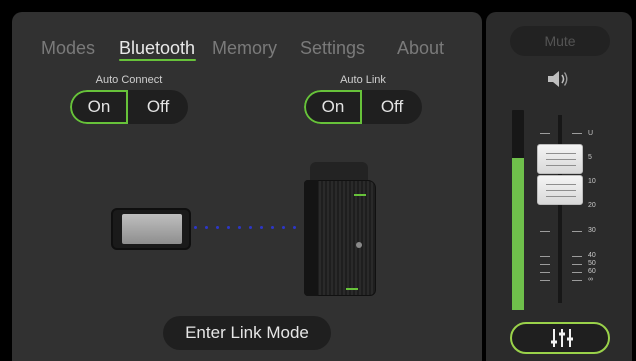 The height and width of the screenshot is (361, 636). Describe the element at coordinates (560, 159) in the screenshot. I see `fader-cap` at that location.